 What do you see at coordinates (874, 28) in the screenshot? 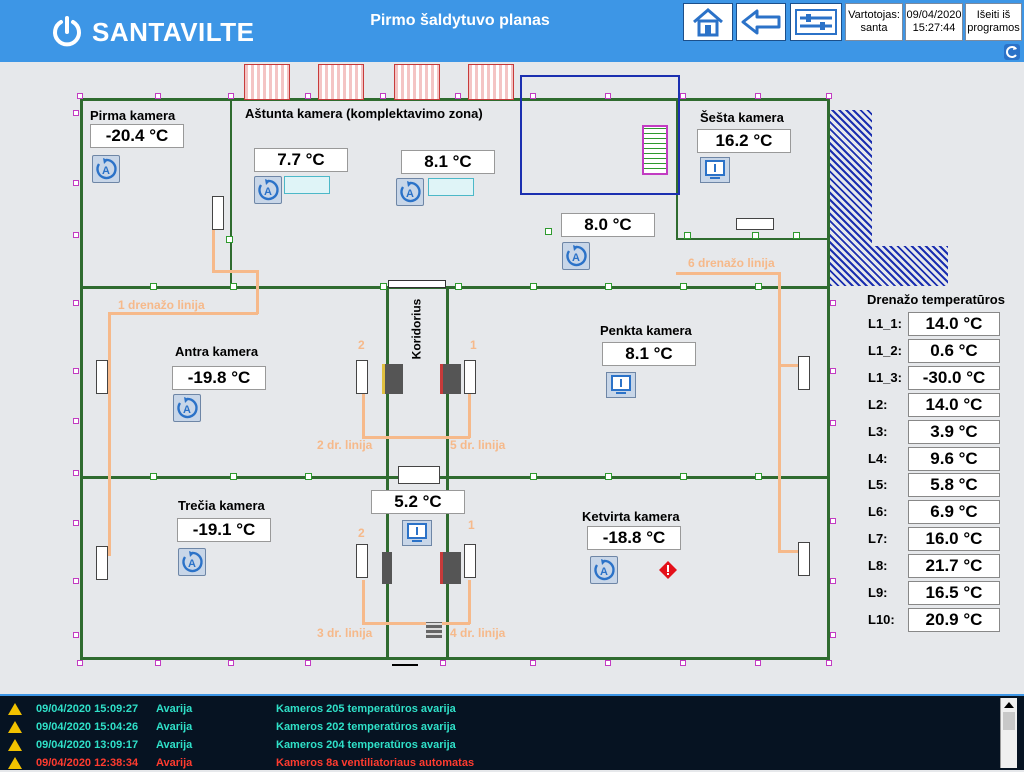
I see `user-name: santa` at bounding box center [874, 28].